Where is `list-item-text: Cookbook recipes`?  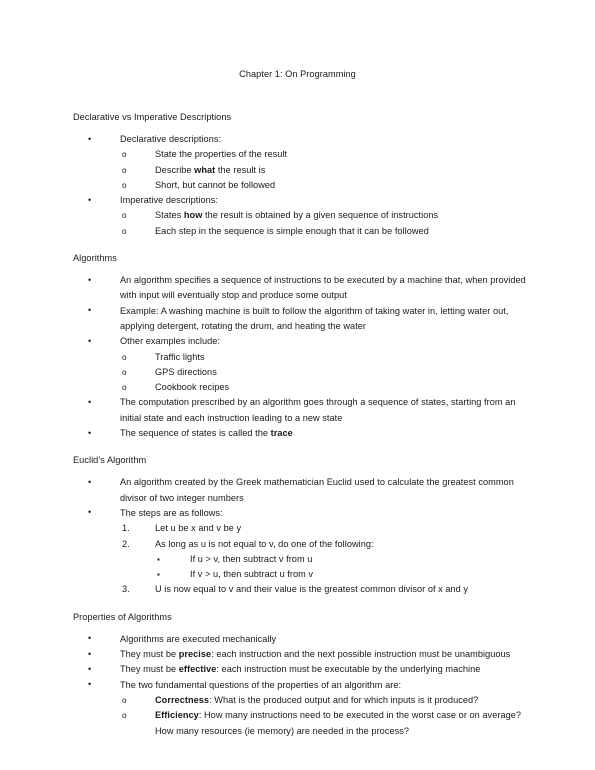 list-item-text: Cookbook recipes is located at coordinates (192, 387).